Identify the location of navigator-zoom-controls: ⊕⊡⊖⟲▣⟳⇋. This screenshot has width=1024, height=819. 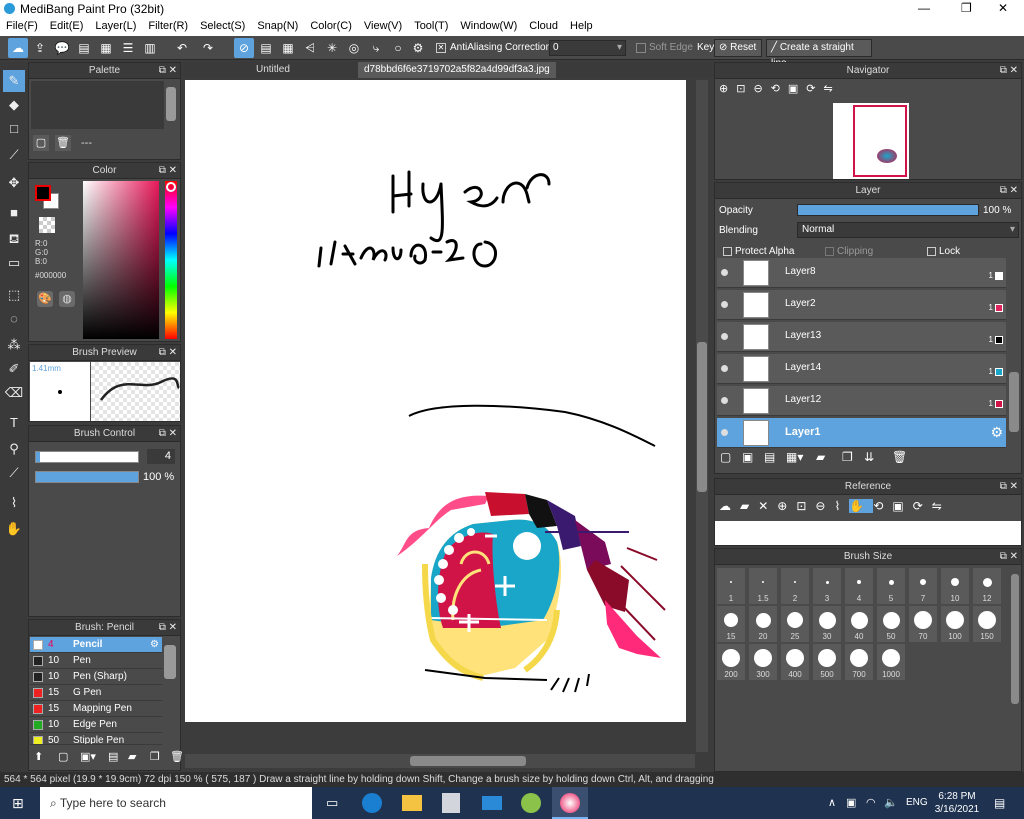
(780, 88).